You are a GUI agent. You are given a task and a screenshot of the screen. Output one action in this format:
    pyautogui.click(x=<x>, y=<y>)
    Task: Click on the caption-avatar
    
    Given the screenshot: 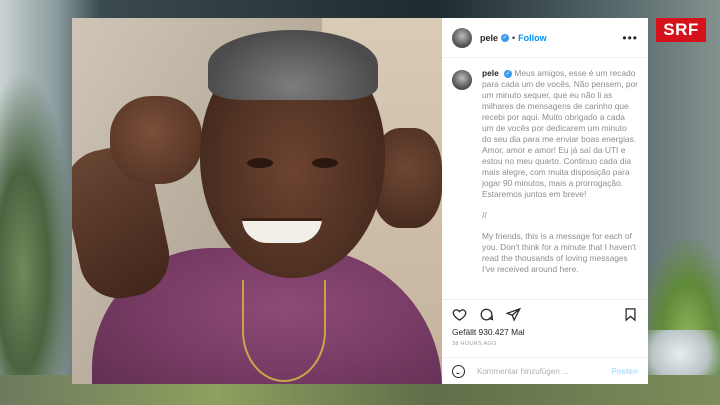 What is the action you would take?
    pyautogui.click(x=462, y=80)
    